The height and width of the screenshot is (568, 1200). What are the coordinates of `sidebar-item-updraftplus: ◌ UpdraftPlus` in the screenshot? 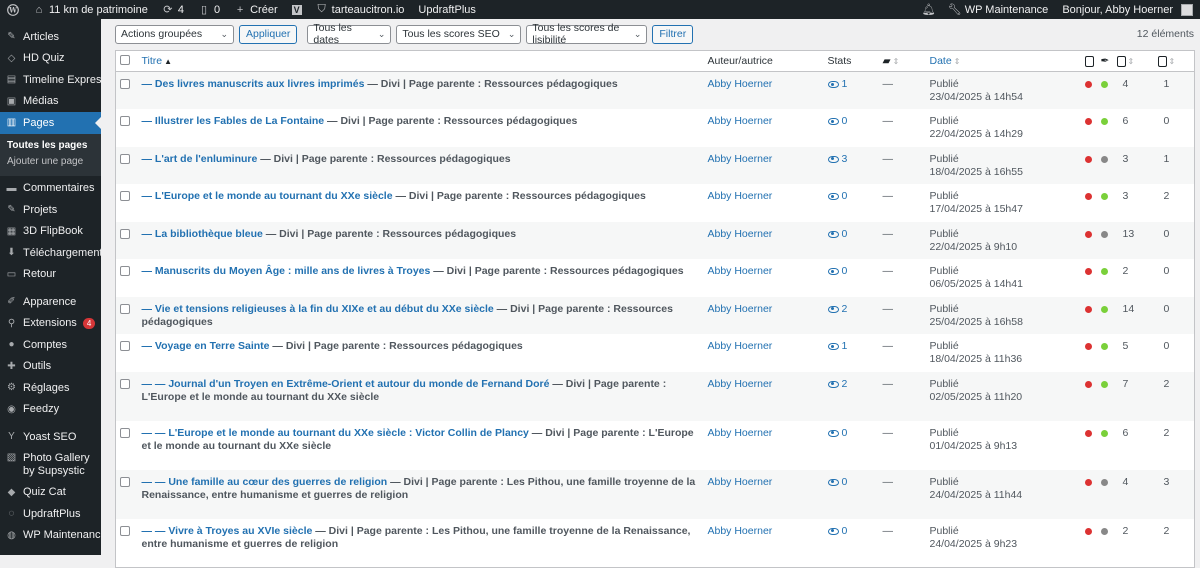 It's located at (50, 514).